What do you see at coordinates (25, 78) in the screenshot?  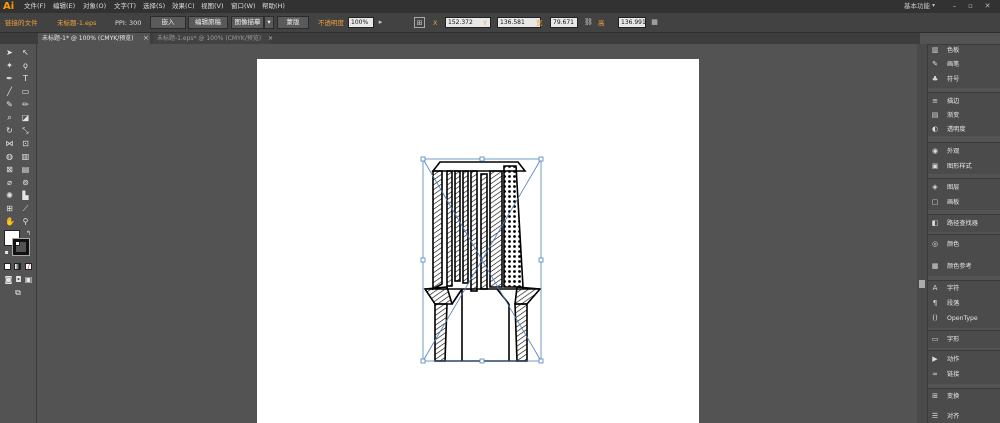 I see `type-tool-icon: T` at bounding box center [25, 78].